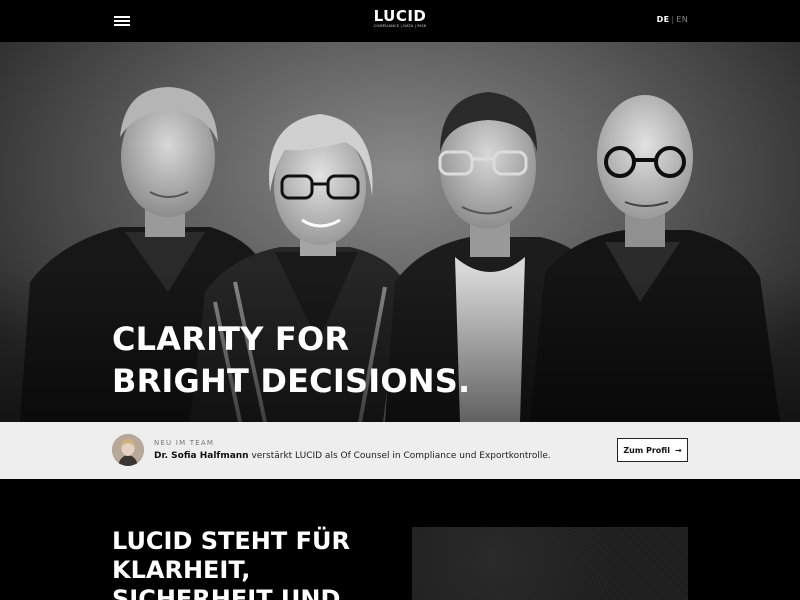 This screenshot has width=800, height=600. I want to click on logo-wordmark: LUCID, so click(400, 16).